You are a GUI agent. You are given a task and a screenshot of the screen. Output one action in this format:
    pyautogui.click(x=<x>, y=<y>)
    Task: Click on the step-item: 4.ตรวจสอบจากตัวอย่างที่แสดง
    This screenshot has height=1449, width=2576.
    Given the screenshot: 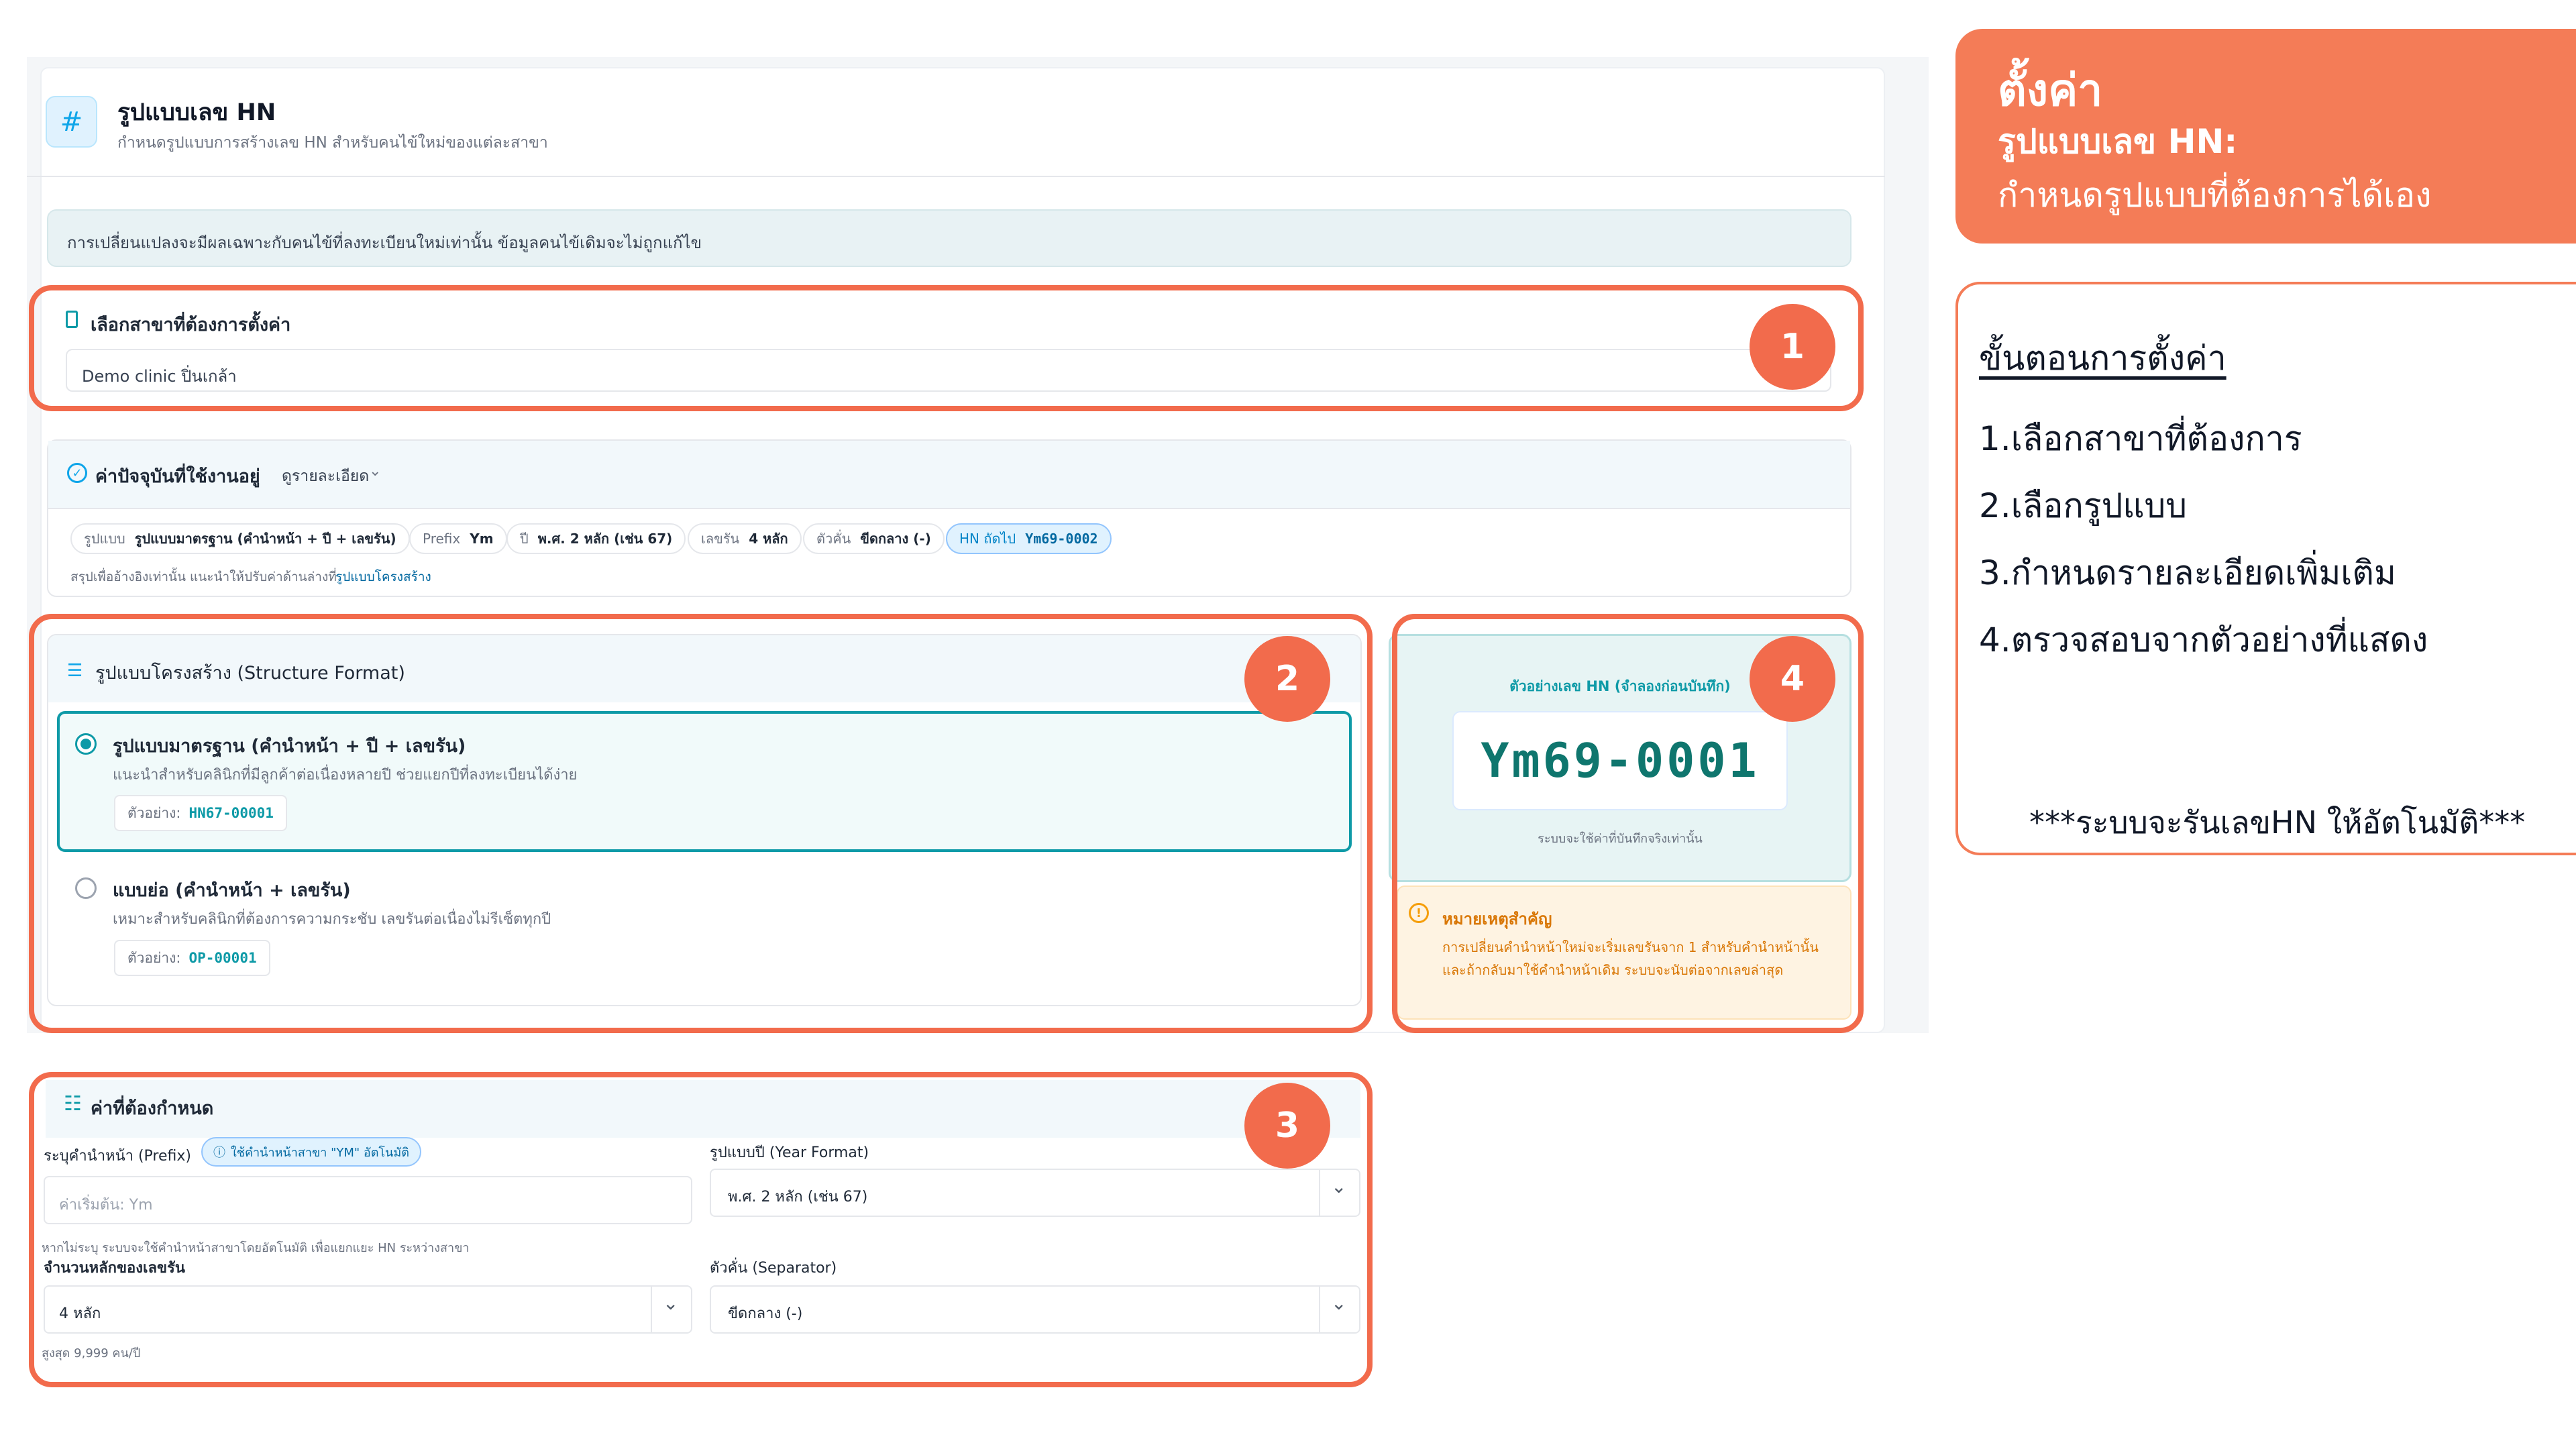 What is the action you would take?
    pyautogui.click(x=2203, y=640)
    